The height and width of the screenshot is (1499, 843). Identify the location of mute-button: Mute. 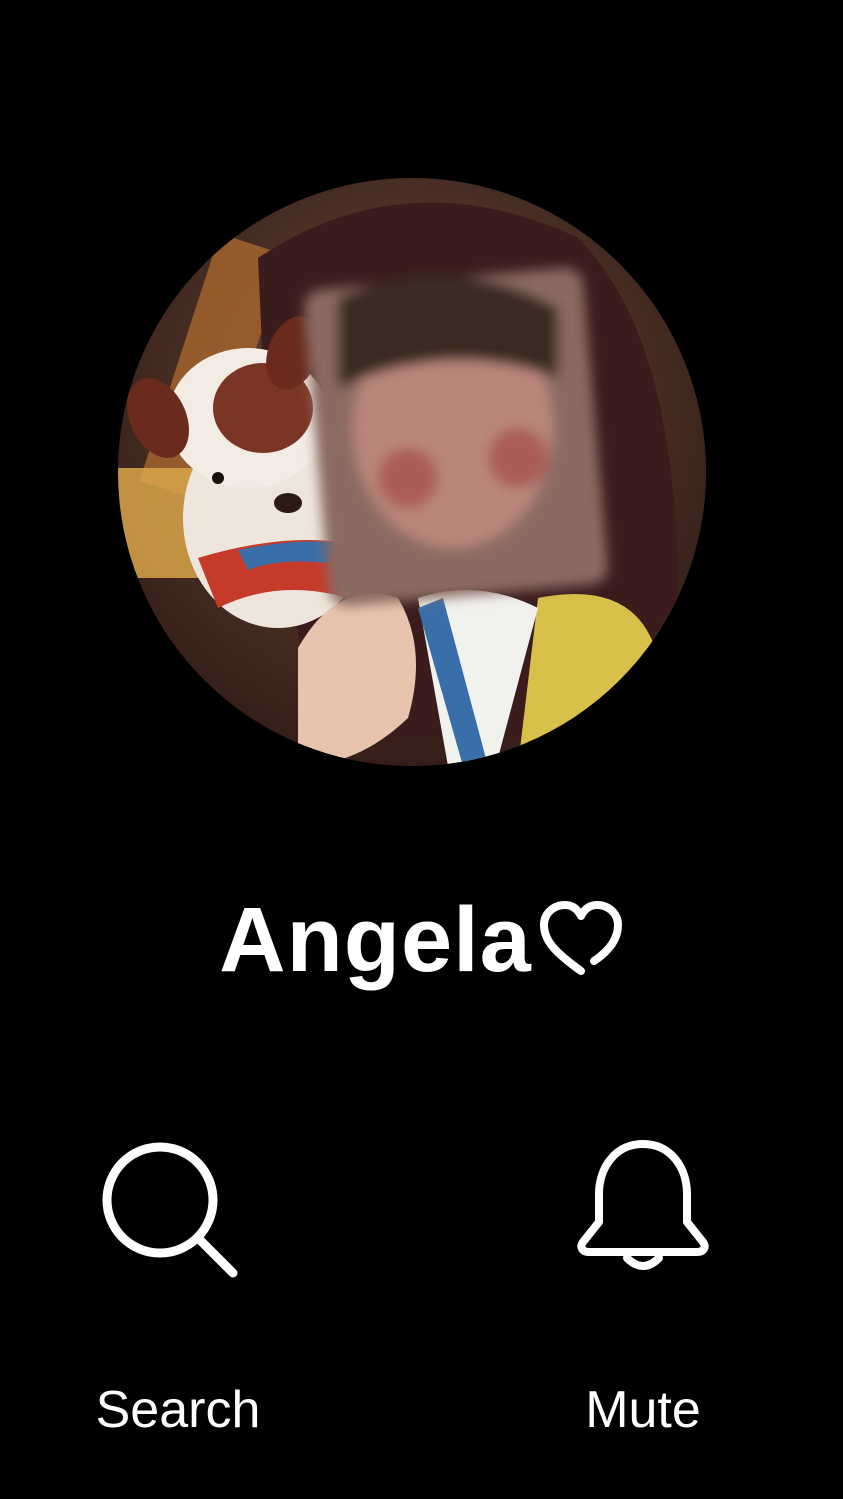
(643, 1284).